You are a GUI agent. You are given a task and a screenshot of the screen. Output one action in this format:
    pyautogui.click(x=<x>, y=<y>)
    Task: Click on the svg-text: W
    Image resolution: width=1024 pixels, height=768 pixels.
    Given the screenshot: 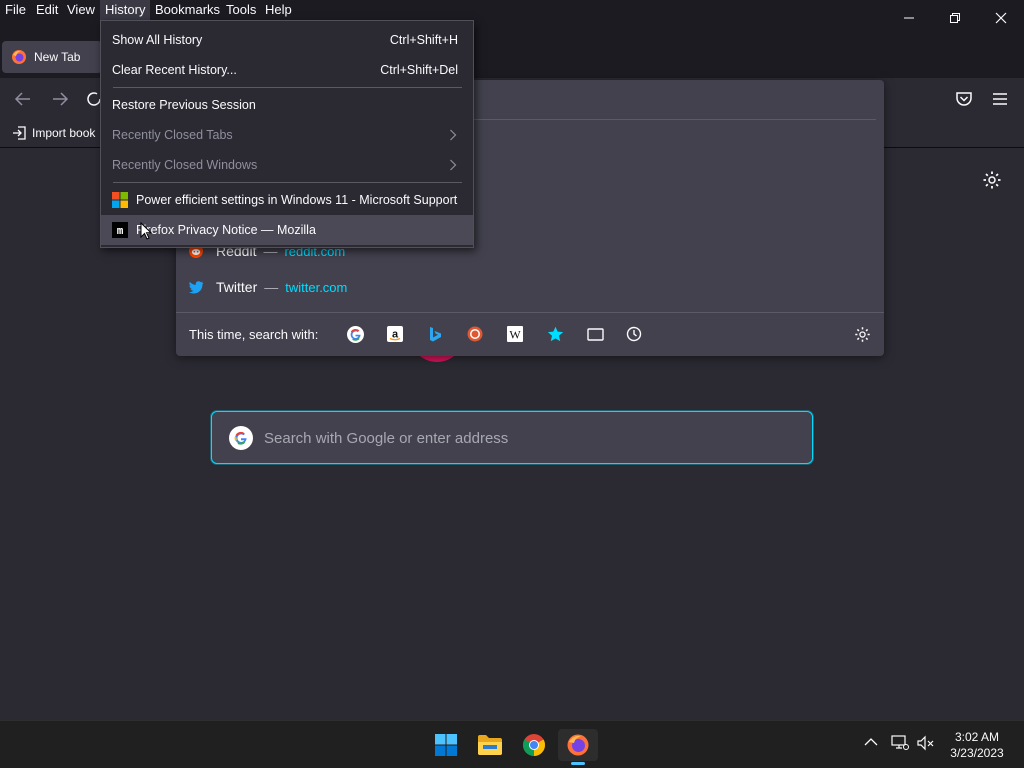 What is the action you would take?
    pyautogui.click(x=515, y=335)
    